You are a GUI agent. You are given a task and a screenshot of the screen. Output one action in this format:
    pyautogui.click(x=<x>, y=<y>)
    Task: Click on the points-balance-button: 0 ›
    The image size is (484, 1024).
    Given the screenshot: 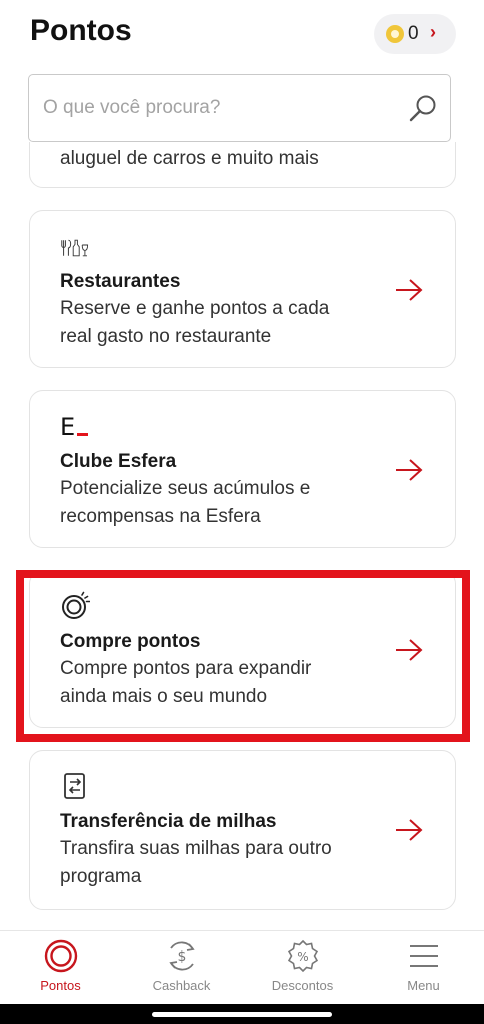 What is the action you would take?
    pyautogui.click(x=415, y=34)
    